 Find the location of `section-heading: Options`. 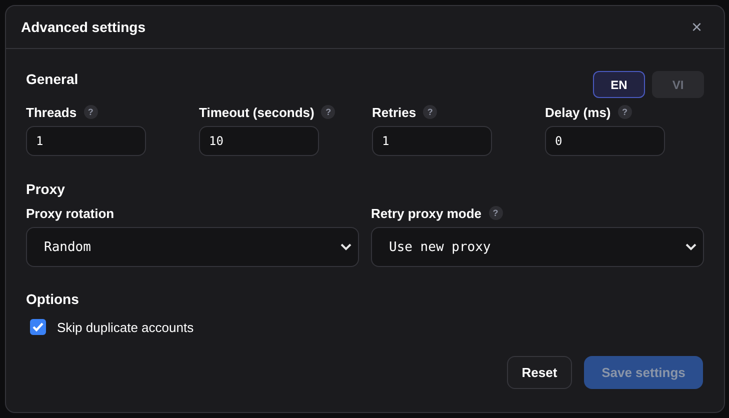

section-heading: Options is located at coordinates (52, 299).